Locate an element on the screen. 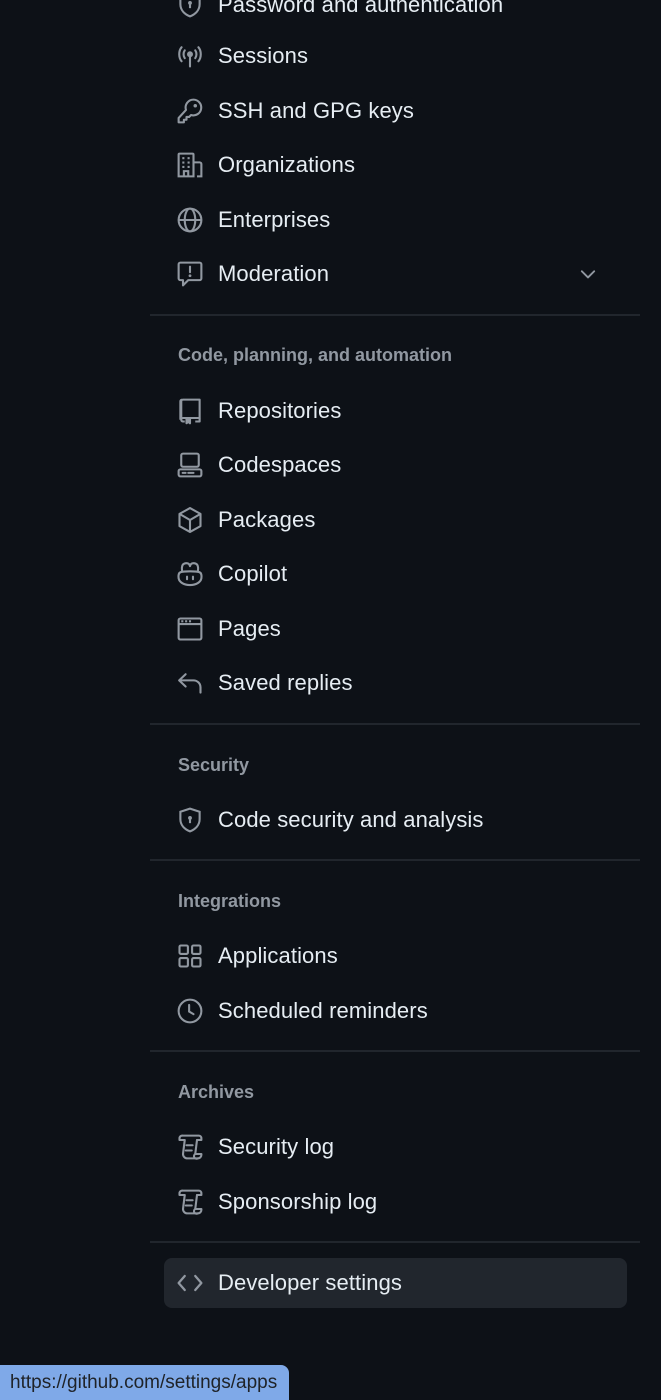  nav-item-copilot: Copilot is located at coordinates (395, 574).